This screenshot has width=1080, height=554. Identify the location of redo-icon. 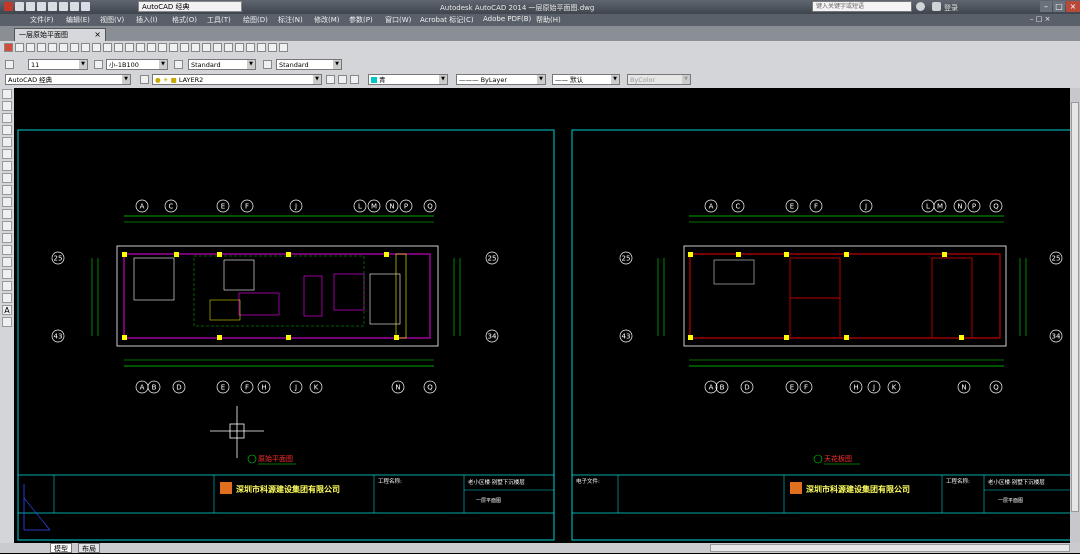
(85, 6).